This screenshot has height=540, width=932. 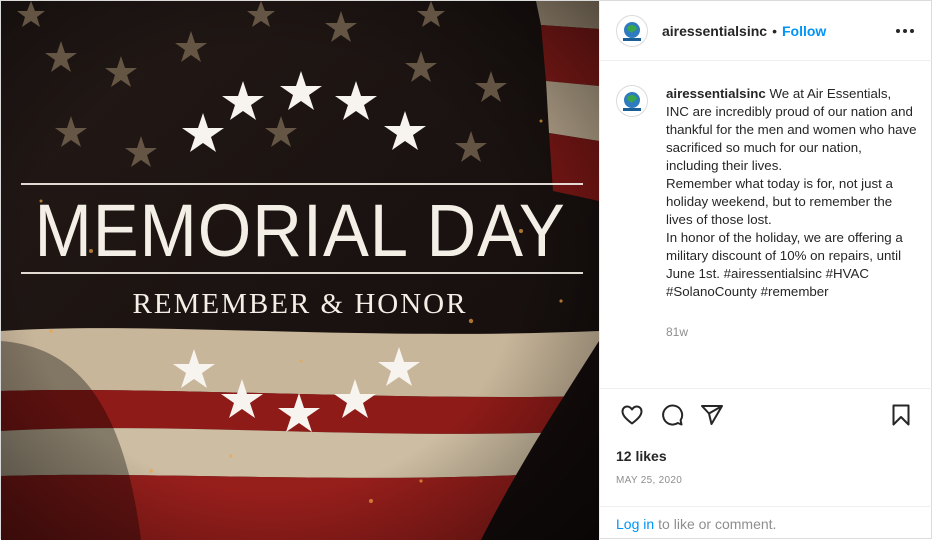 What do you see at coordinates (632, 415) in the screenshot?
I see `heart-icon` at bounding box center [632, 415].